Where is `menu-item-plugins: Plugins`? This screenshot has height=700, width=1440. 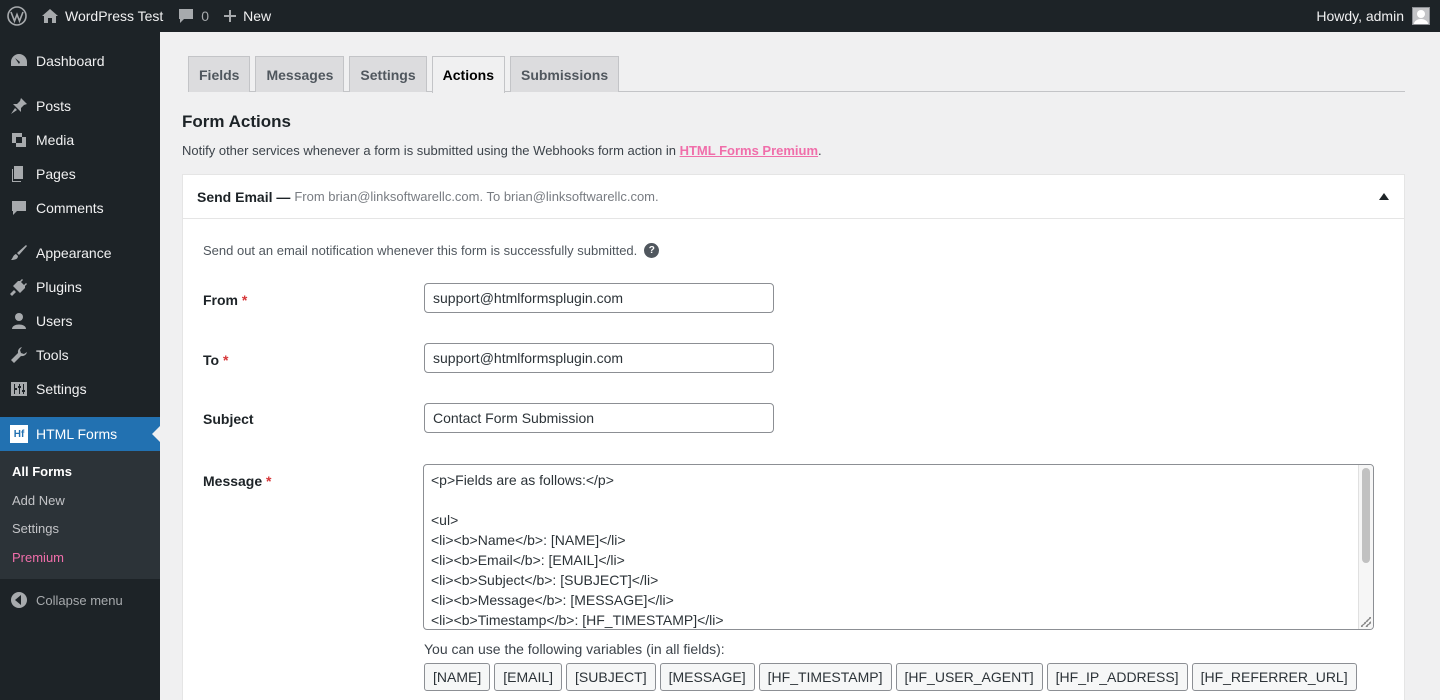 menu-item-plugins: Plugins is located at coordinates (80, 287).